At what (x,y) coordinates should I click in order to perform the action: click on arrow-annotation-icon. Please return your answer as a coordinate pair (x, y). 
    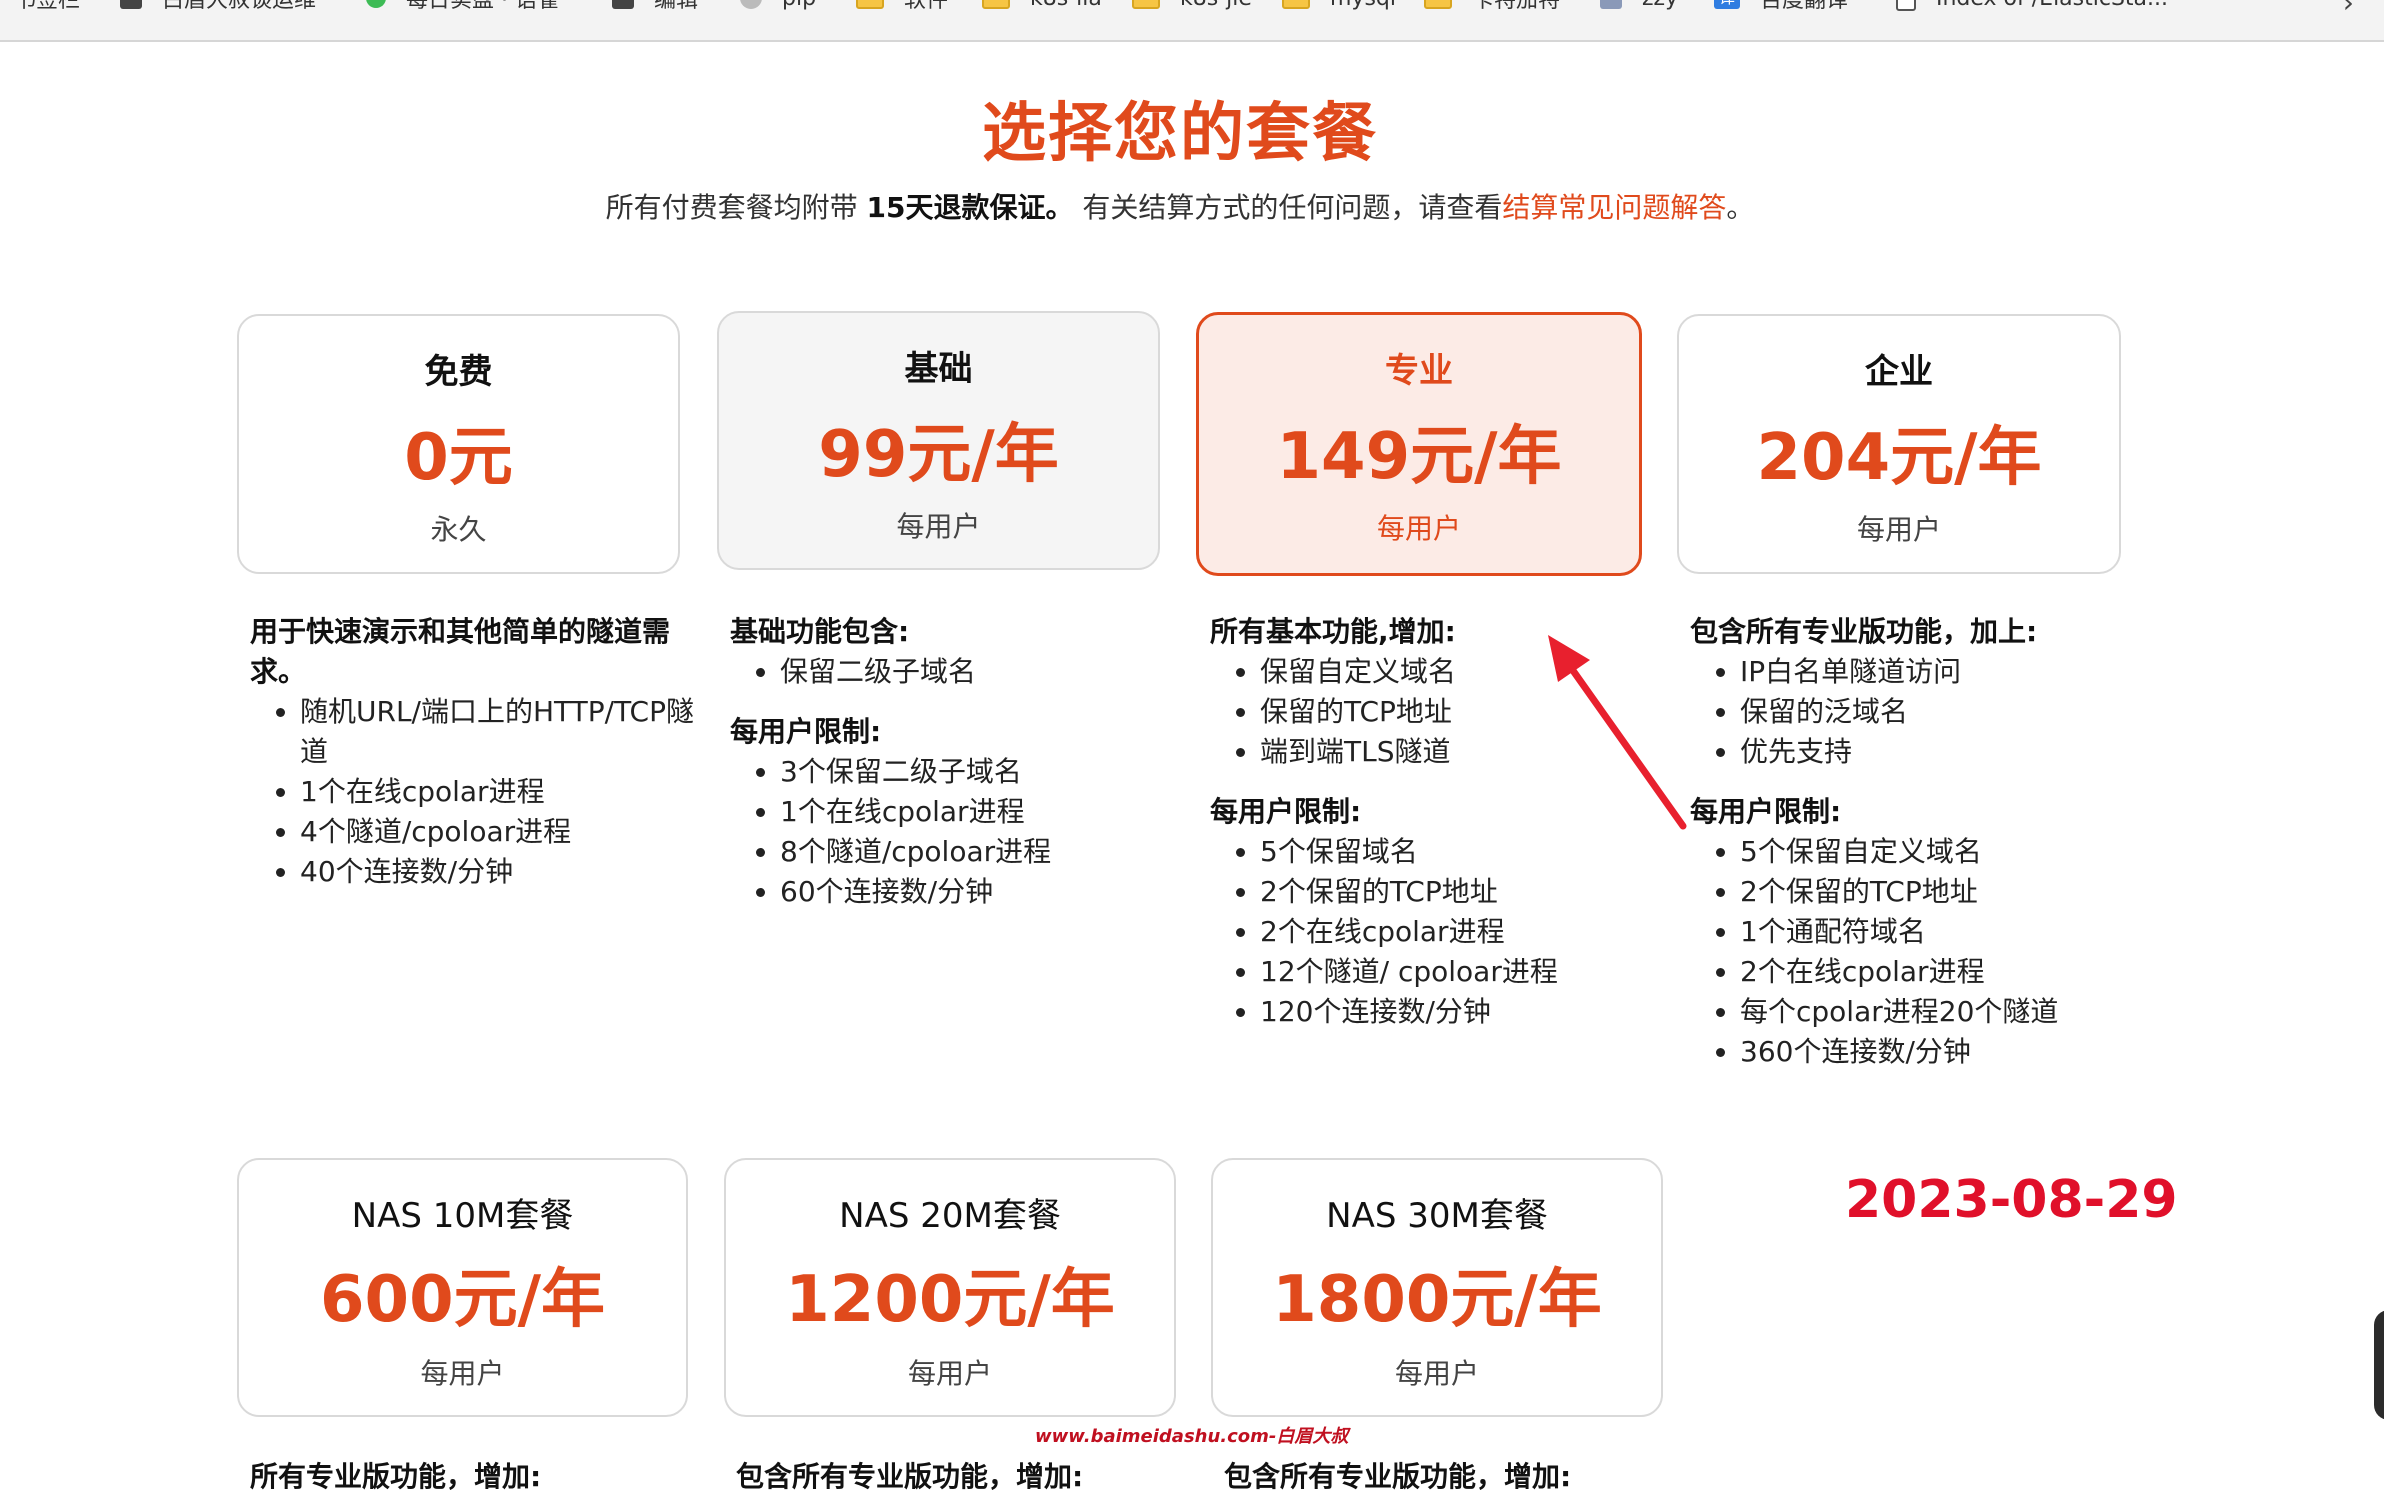
    Looking at the image, I should click on (1617, 732).